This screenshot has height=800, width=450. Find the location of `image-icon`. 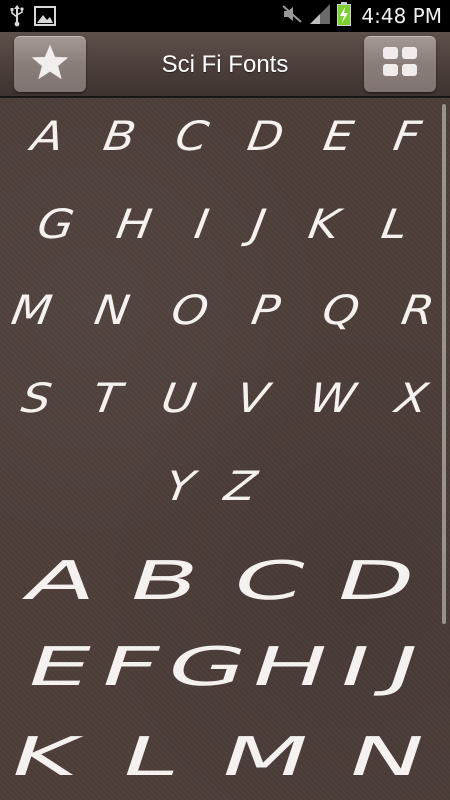

image-icon is located at coordinates (45, 18).